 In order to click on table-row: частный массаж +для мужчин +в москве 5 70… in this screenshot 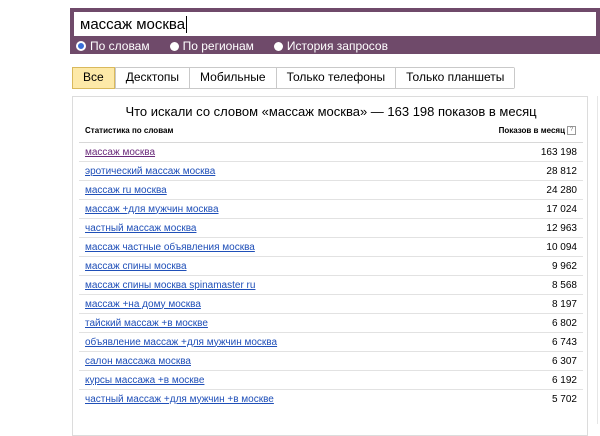, I will do `click(331, 398)`.